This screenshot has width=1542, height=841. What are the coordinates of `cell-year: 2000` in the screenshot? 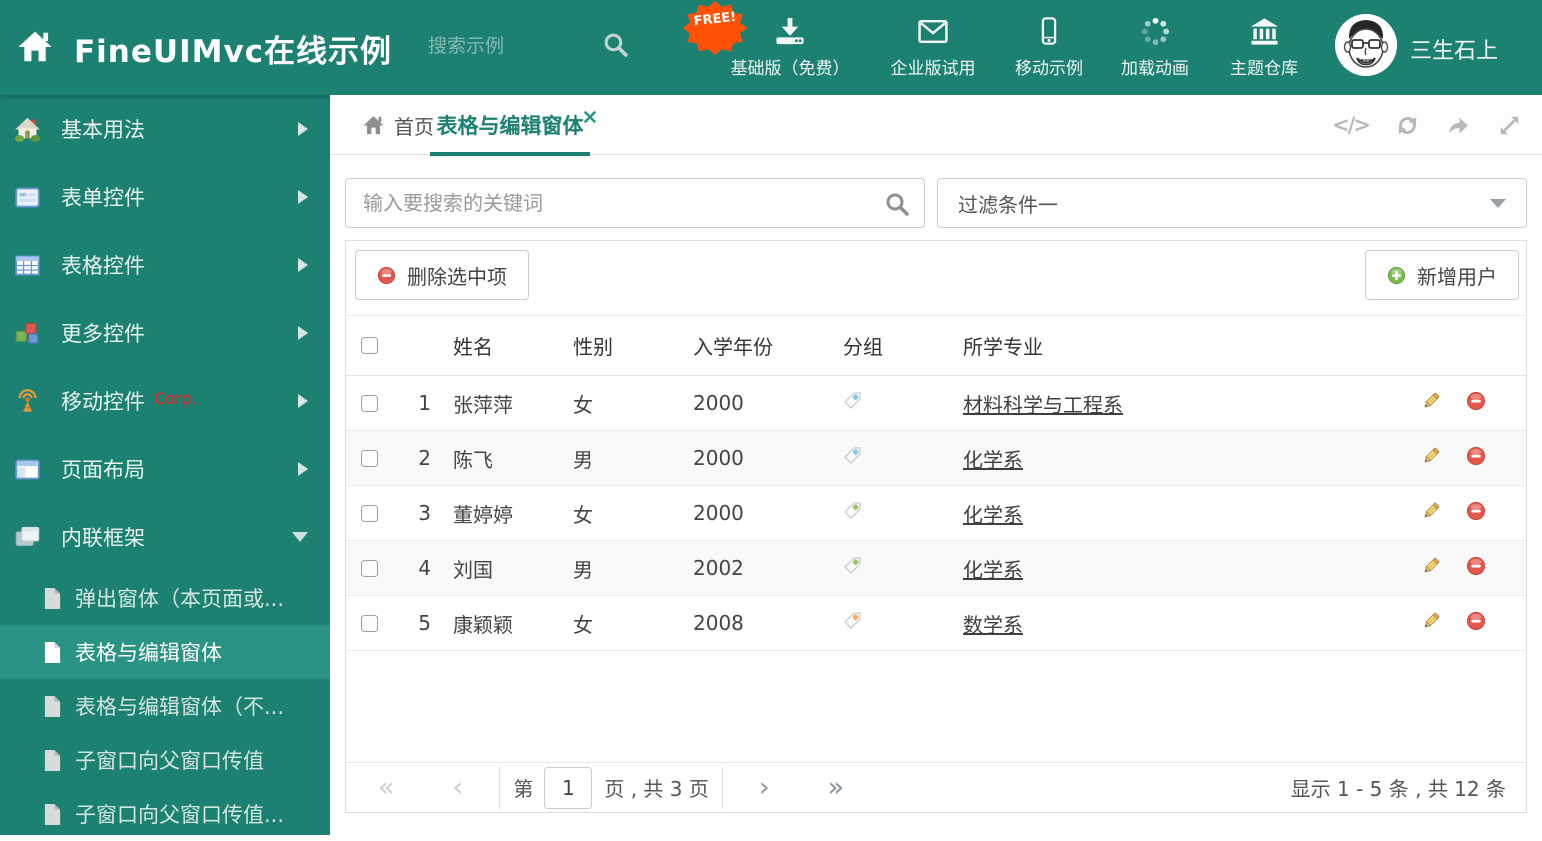 It's located at (756, 513).